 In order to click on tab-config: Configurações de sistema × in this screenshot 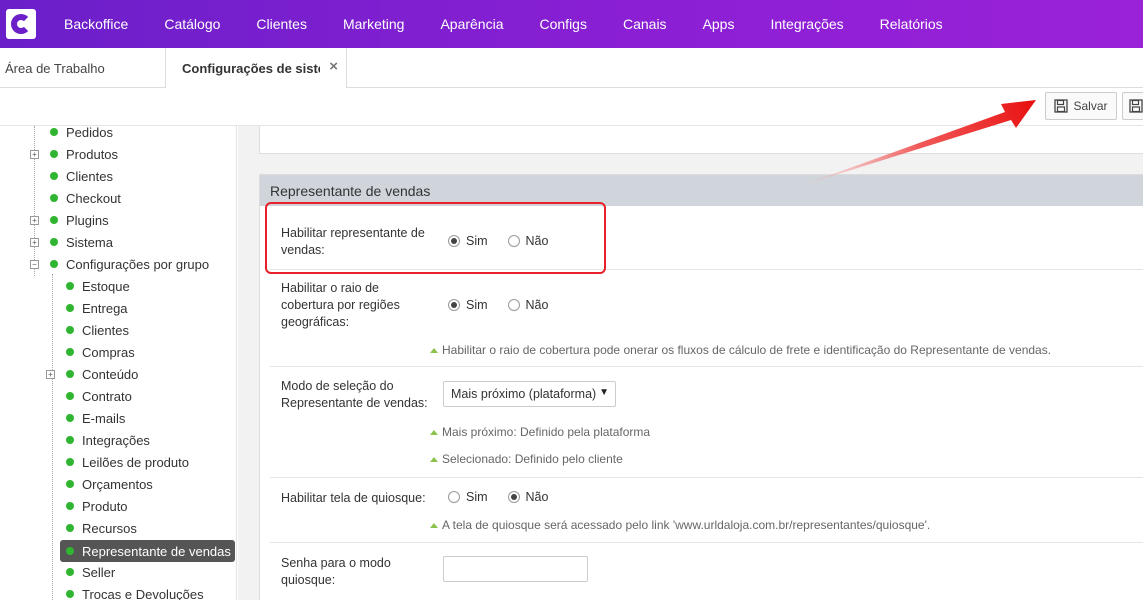, I will do `click(256, 68)`.